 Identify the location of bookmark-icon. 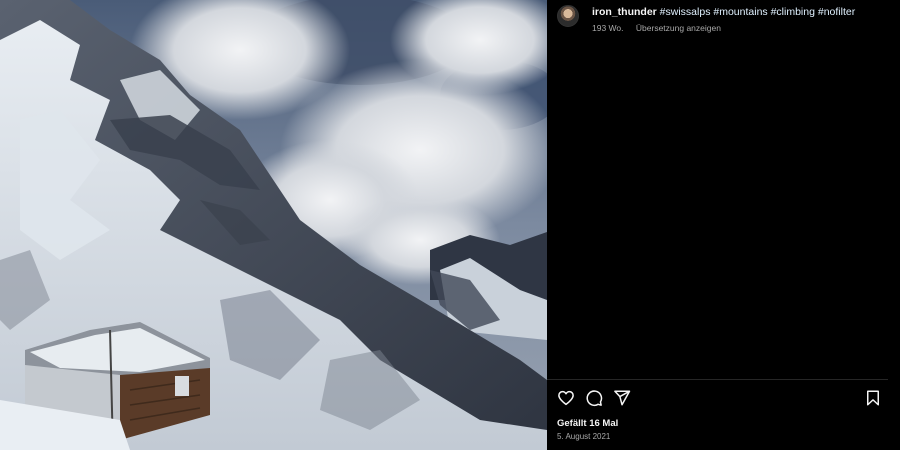
(873, 398).